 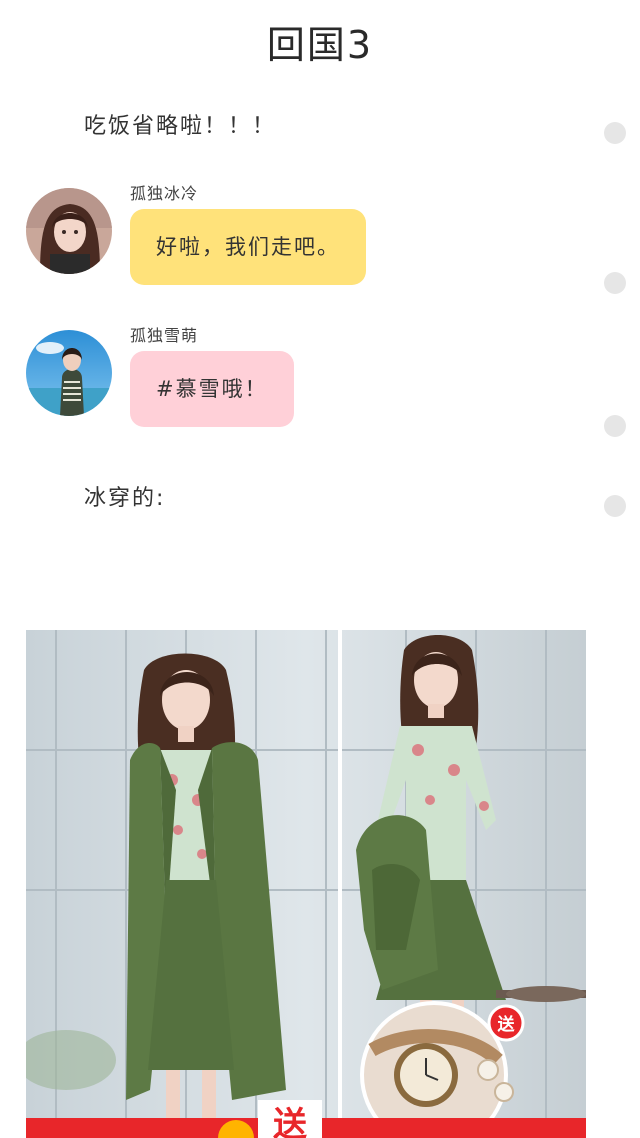 I want to click on message-bubble: 好啦，我们走吧。, so click(x=248, y=247).